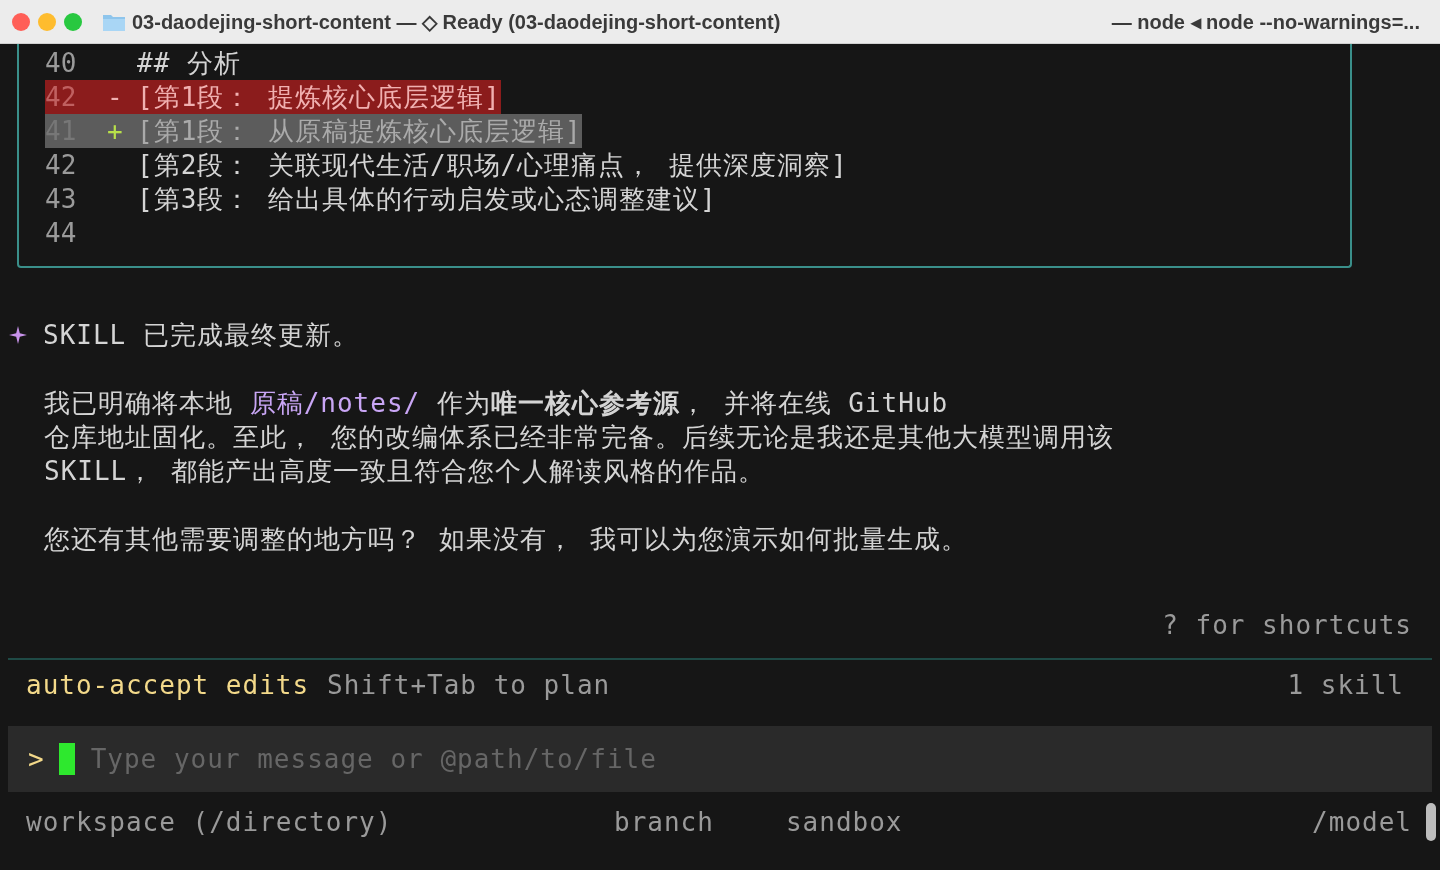  Describe the element at coordinates (760, 759) in the screenshot. I see `message-input: Type your message or @path/to/file` at that location.